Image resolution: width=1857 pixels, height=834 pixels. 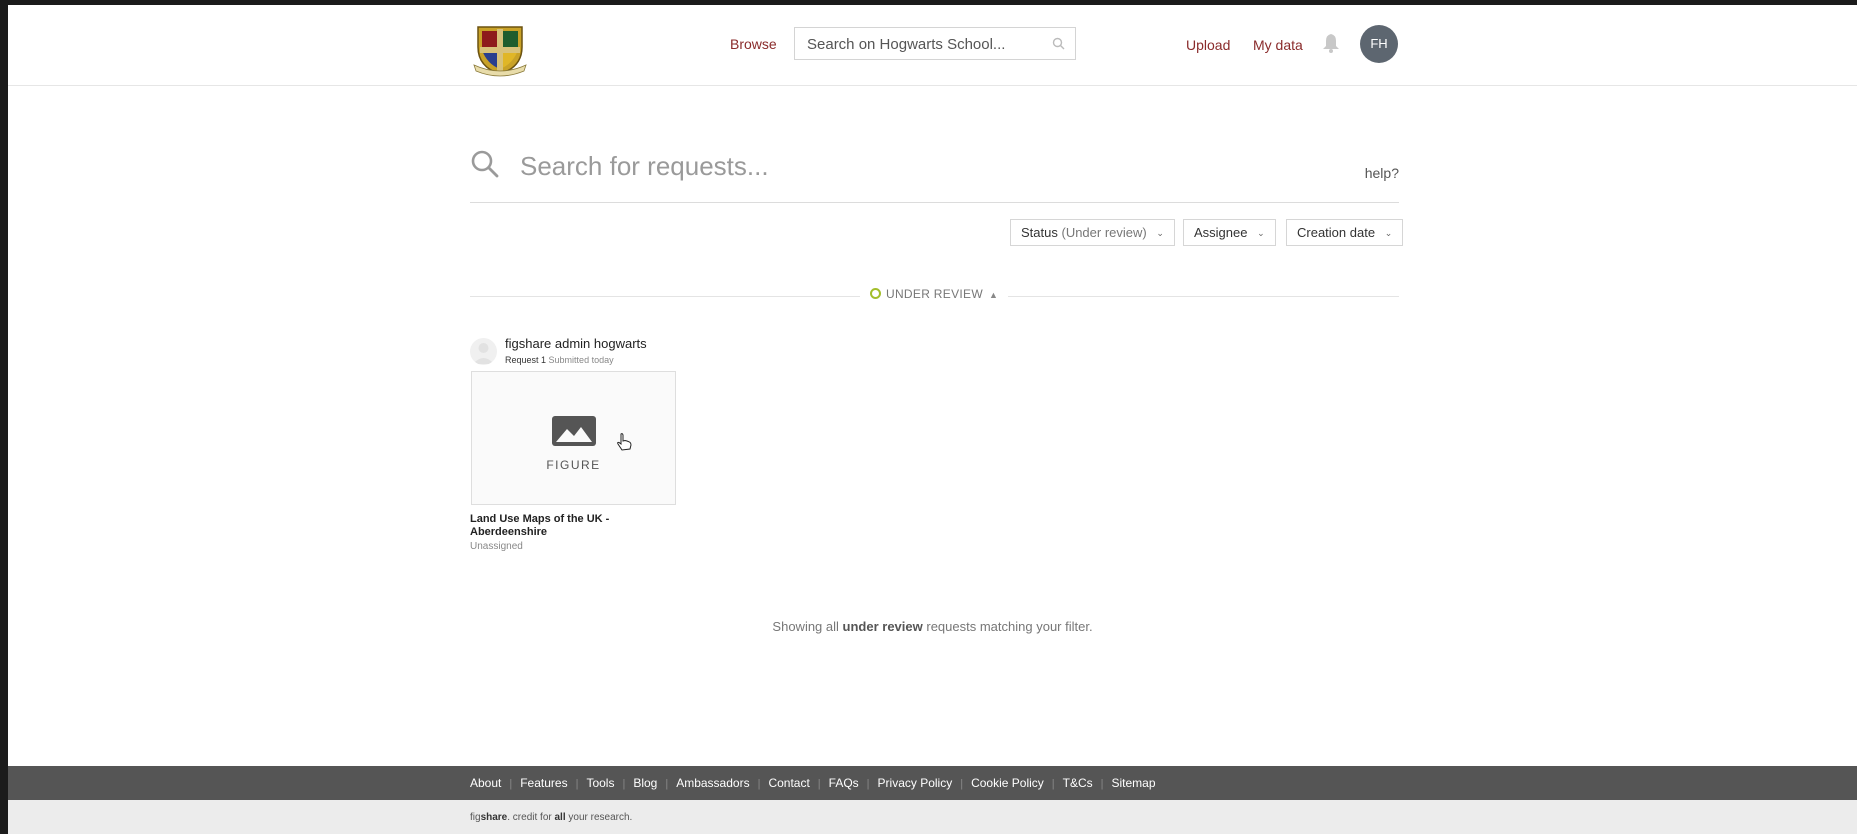 I want to click on request-thumbnail-card: FIGURE, so click(x=573, y=438).